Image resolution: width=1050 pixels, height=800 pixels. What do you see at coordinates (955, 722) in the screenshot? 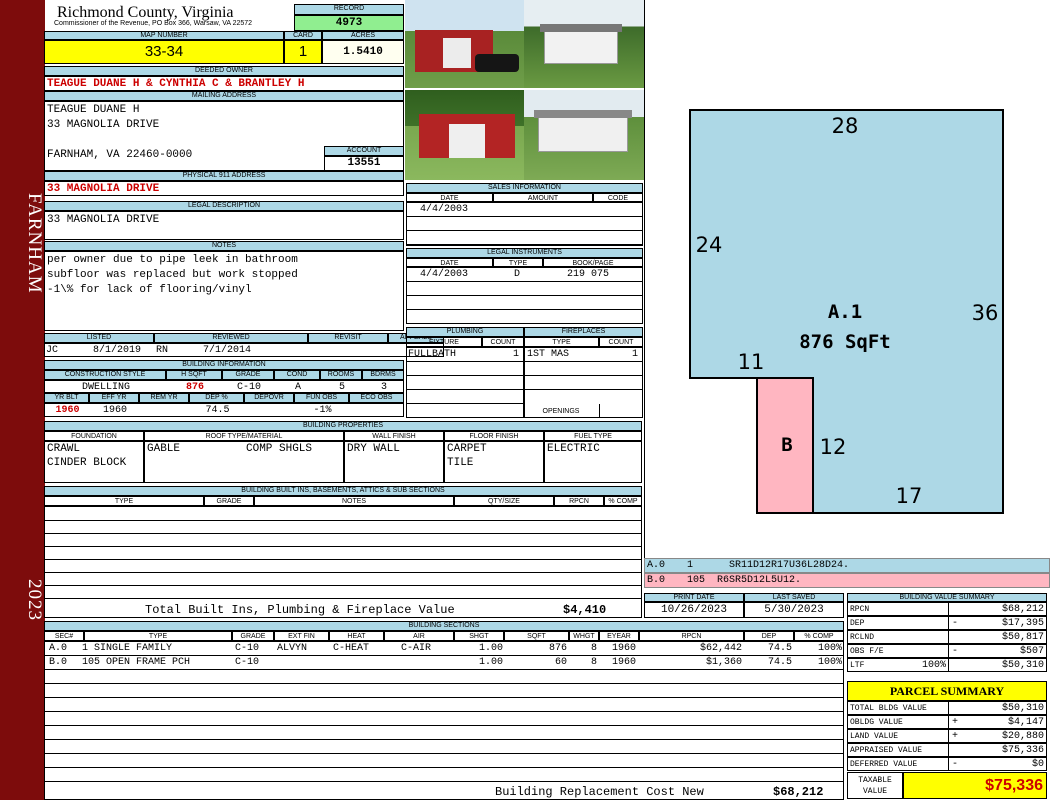
I see `parcel-op: +` at bounding box center [955, 722].